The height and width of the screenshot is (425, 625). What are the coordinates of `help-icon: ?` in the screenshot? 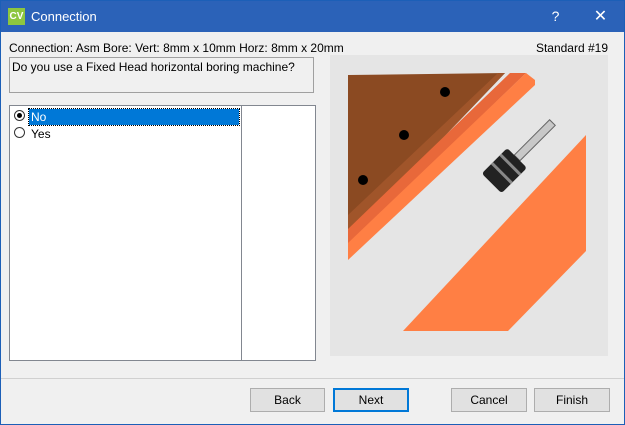 It's located at (555, 16).